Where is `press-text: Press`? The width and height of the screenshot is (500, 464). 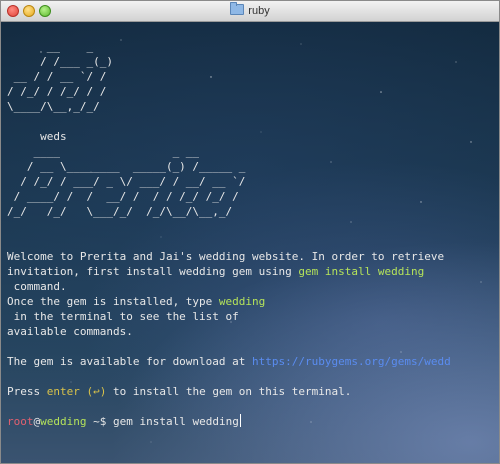
press-text: Press is located at coordinates (27, 391).